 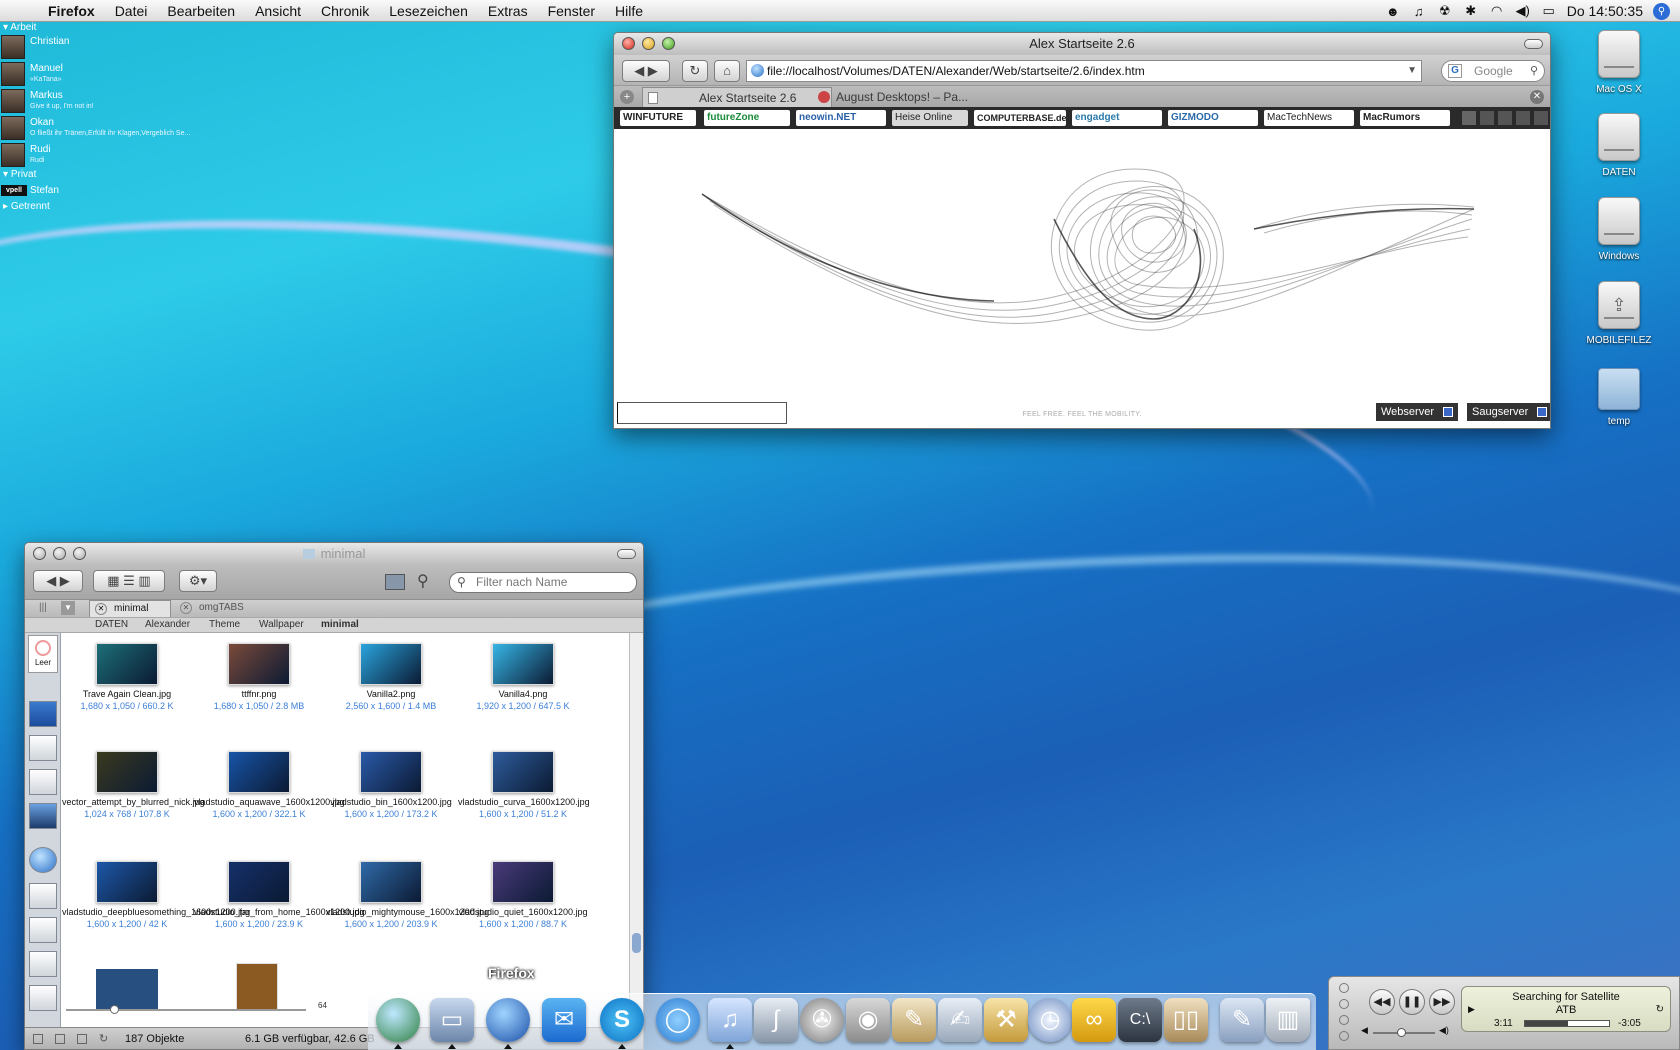 I want to click on dock-skype-icon: S, so click(x=622, y=1020).